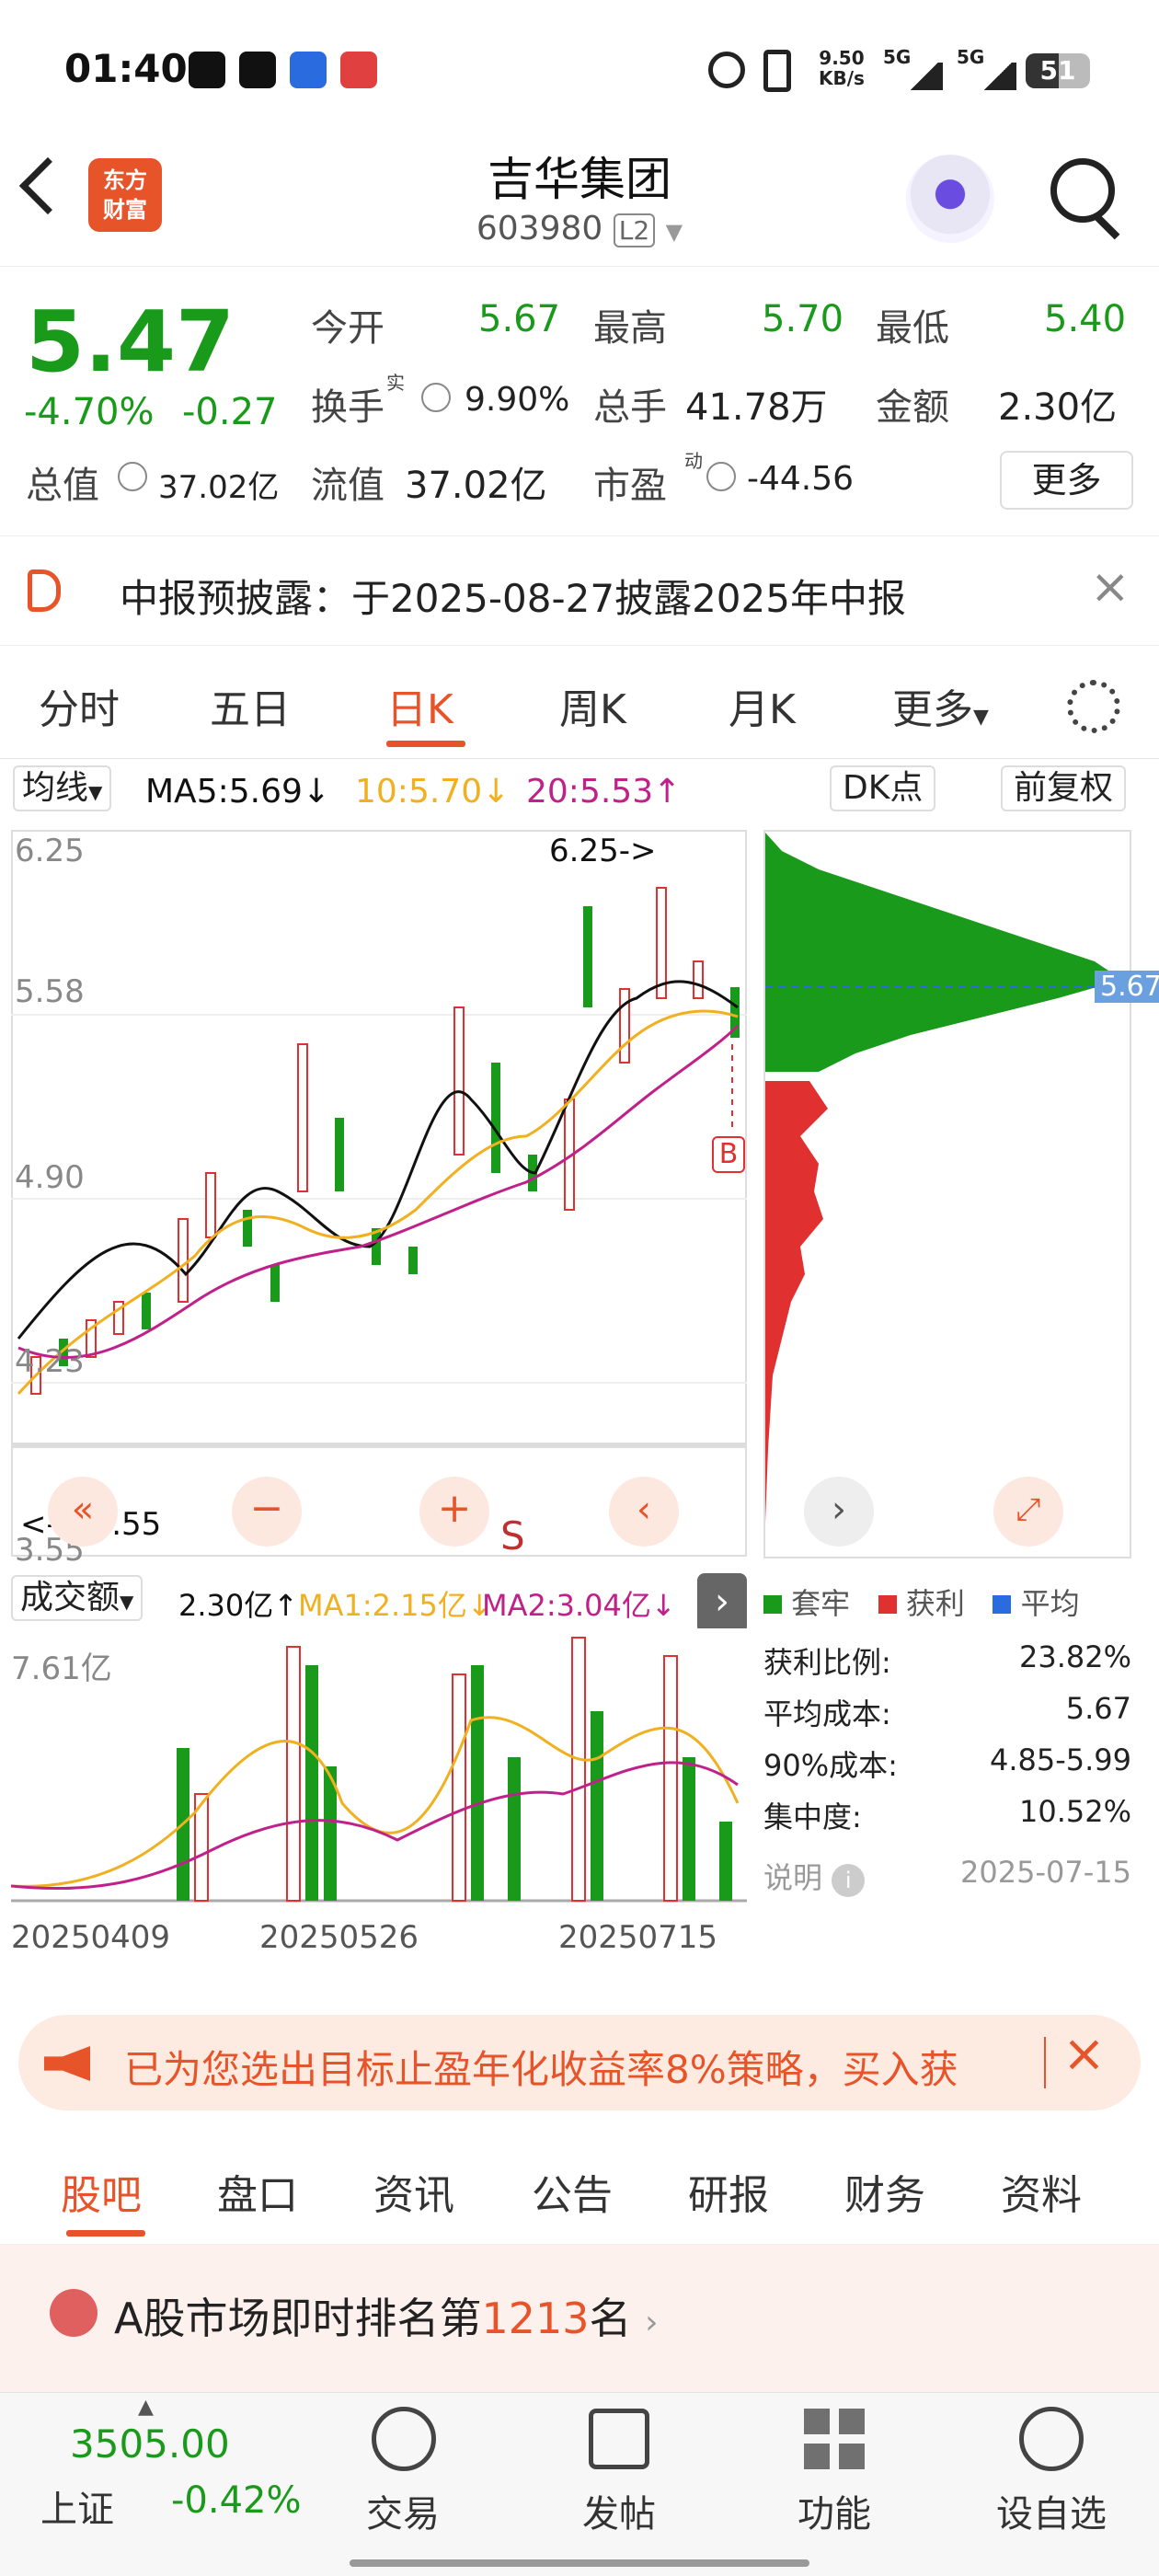 The height and width of the screenshot is (2576, 1159). I want to click on divider, so click(1045, 2062).